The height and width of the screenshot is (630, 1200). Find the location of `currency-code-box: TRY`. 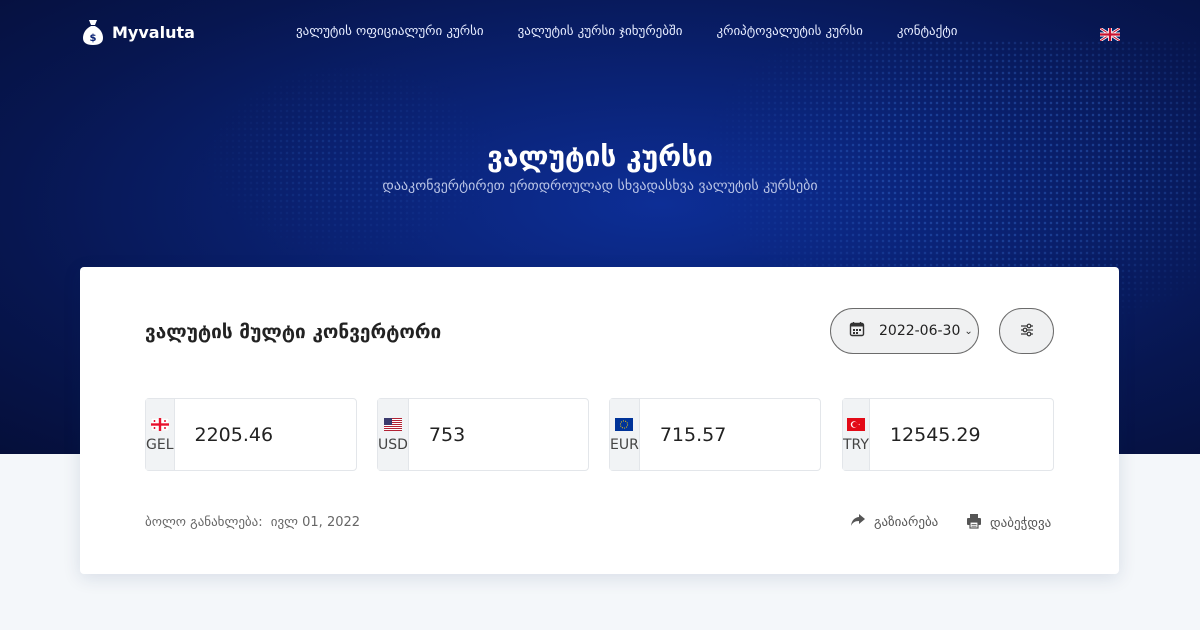

currency-code-box: TRY is located at coordinates (856, 434).